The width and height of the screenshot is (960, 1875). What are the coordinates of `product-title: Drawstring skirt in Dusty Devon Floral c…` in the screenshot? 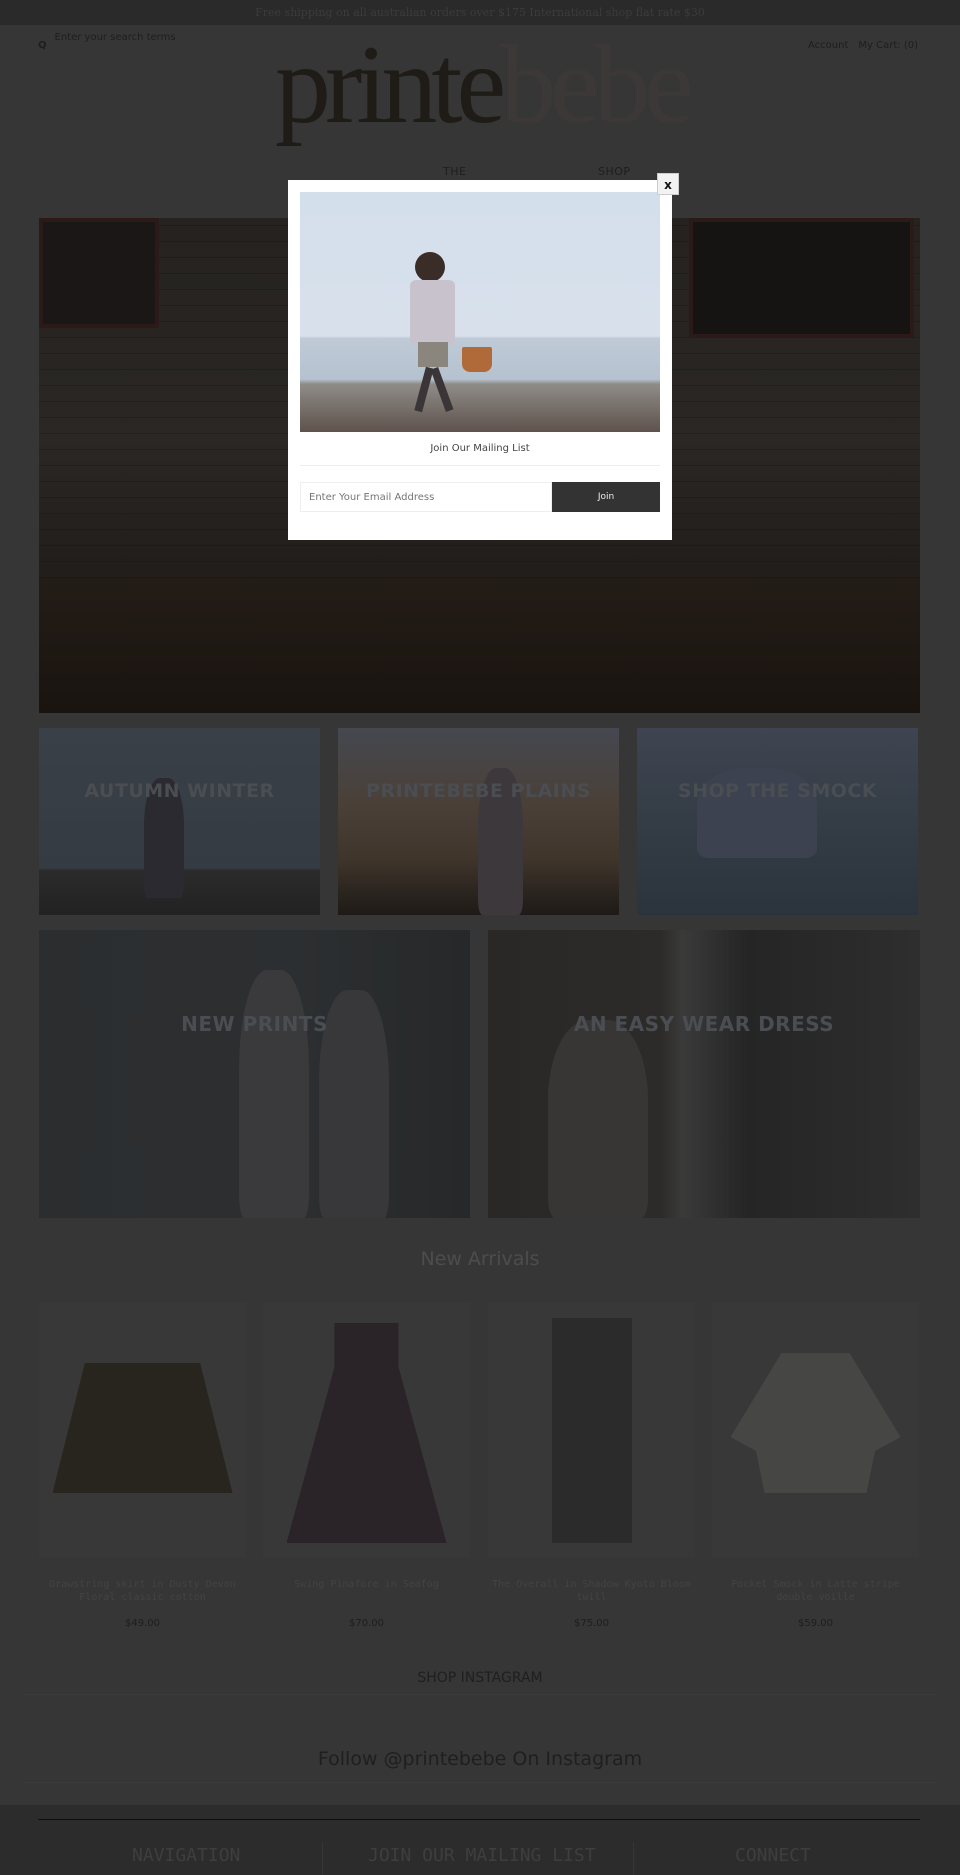 It's located at (142, 1591).